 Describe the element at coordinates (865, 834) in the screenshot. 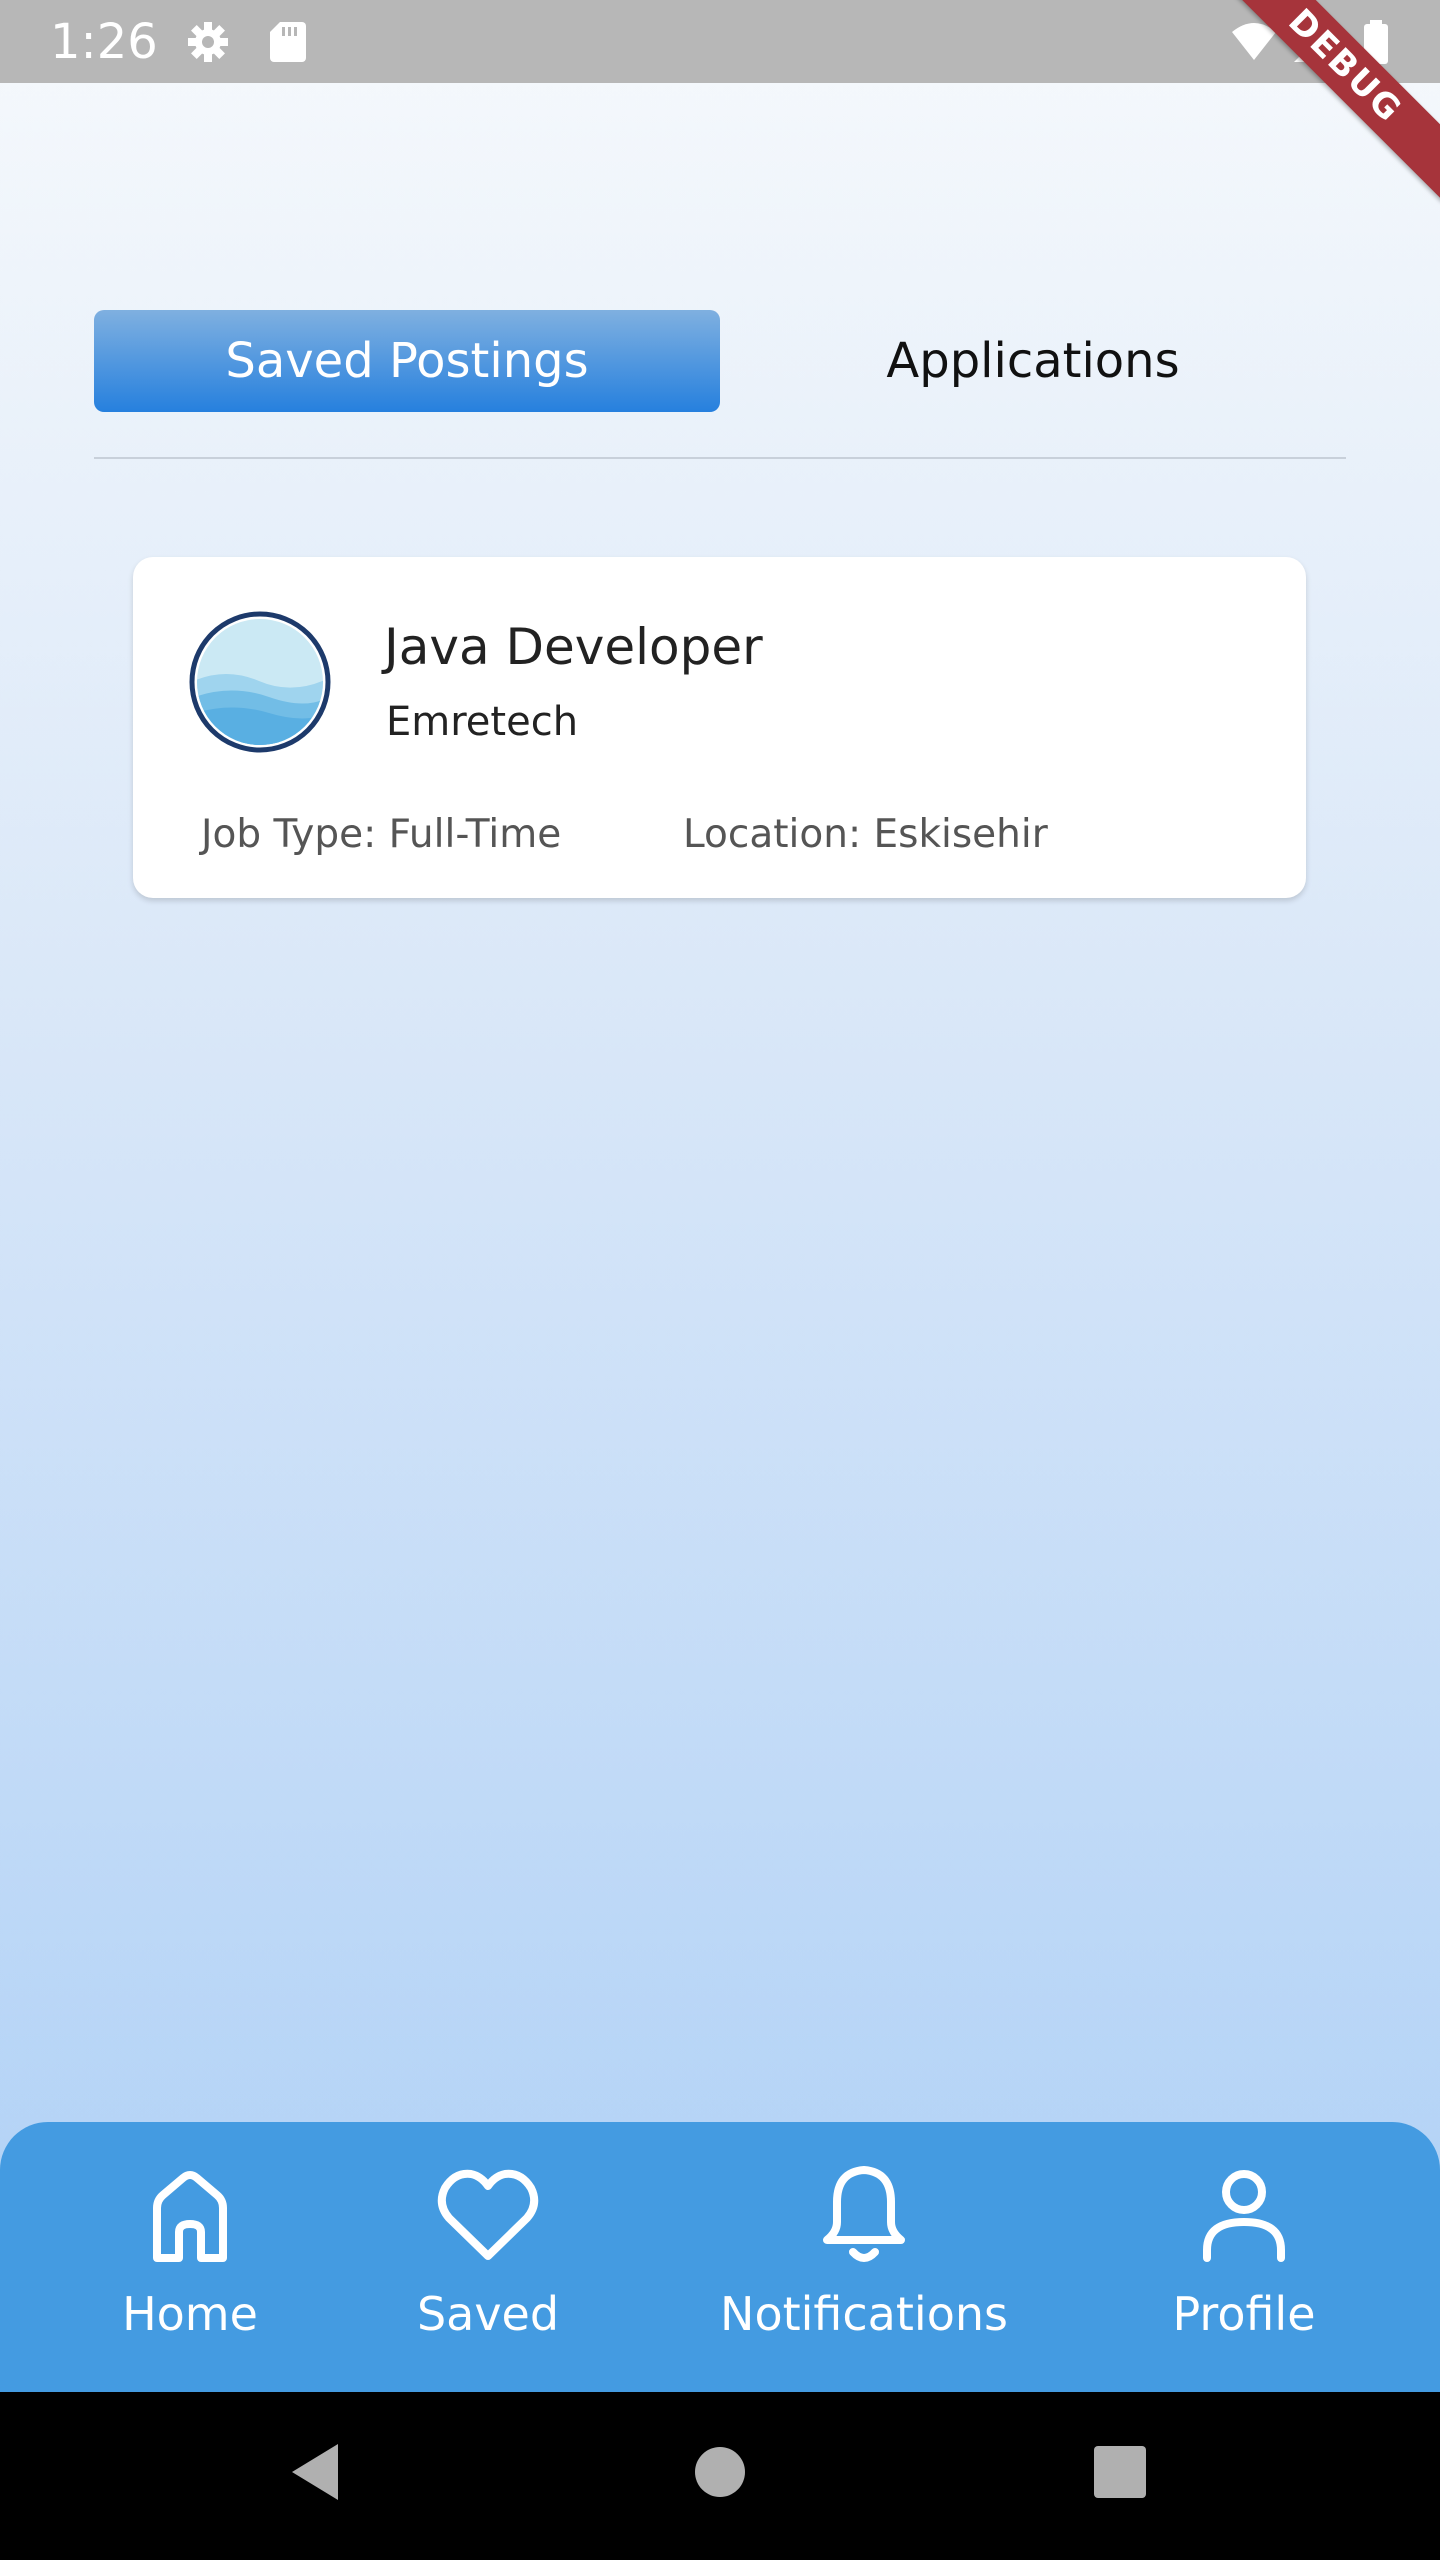

I see `job-location: Location: Eskisehir` at that location.